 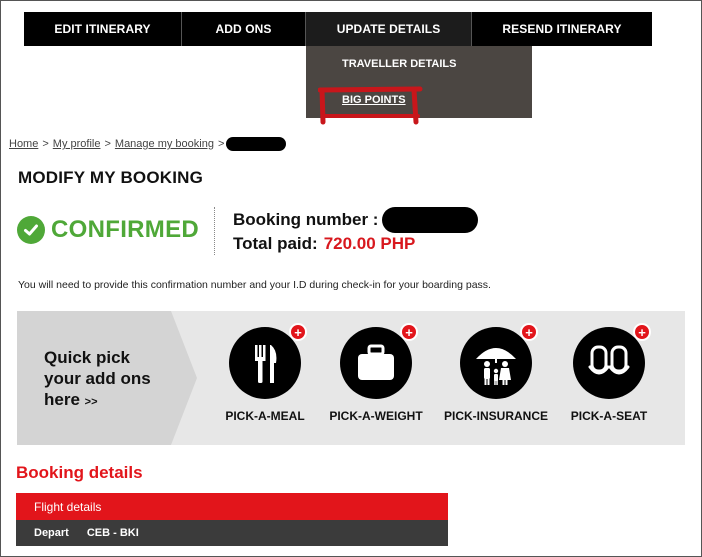 I want to click on flight-route: CEB - BKI, so click(x=112, y=533).